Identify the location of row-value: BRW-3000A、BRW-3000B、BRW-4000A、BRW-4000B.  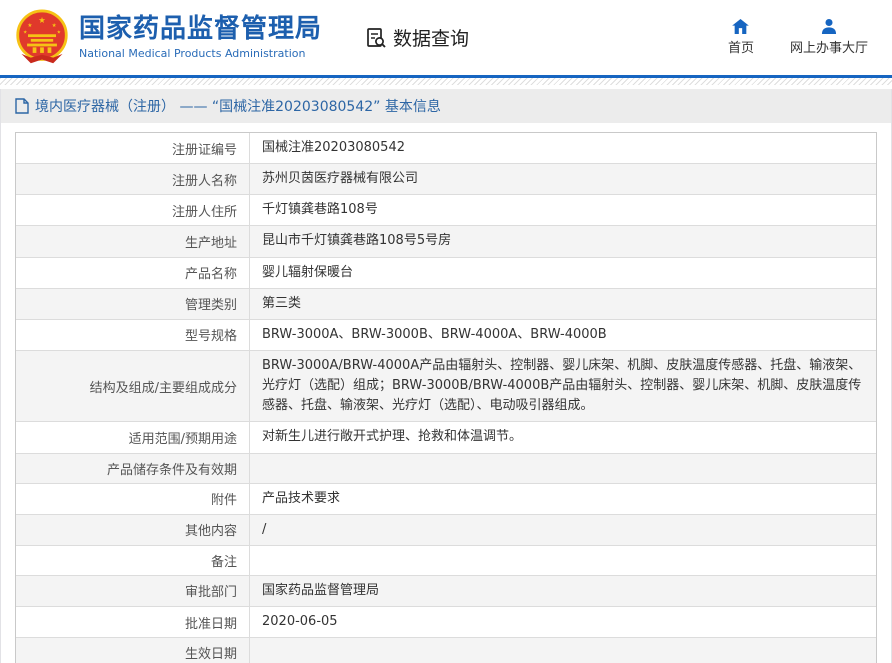
(434, 334).